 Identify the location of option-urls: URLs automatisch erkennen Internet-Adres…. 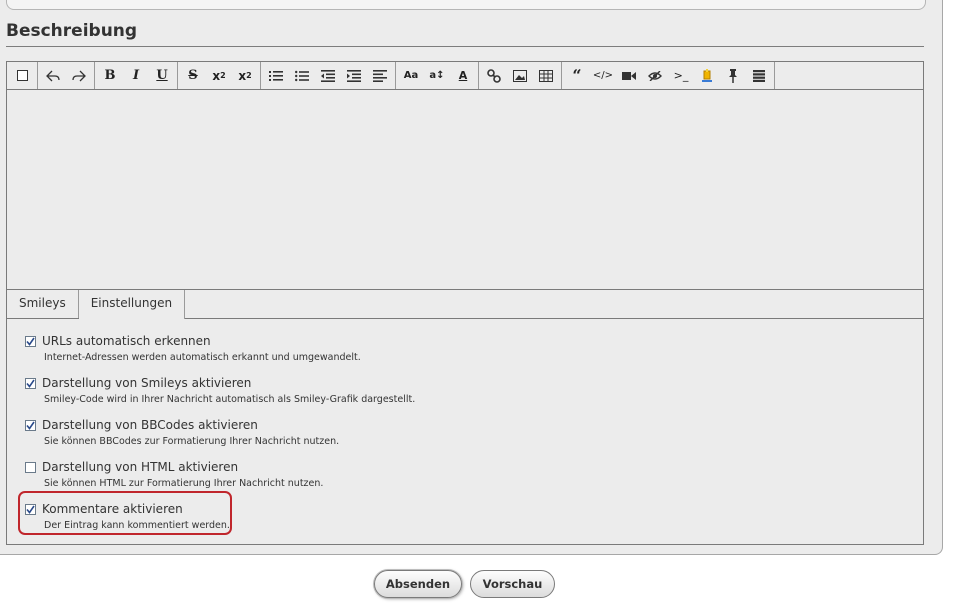
(193, 348).